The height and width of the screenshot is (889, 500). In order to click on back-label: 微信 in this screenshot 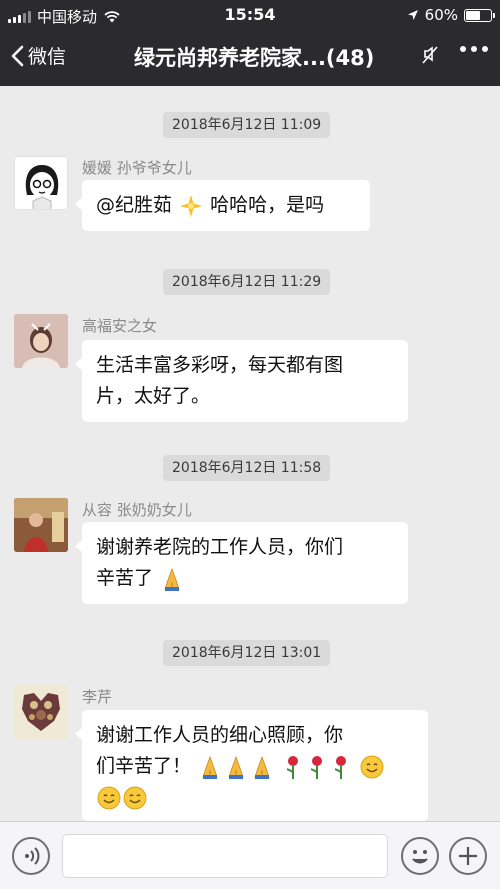, I will do `click(47, 57)`.